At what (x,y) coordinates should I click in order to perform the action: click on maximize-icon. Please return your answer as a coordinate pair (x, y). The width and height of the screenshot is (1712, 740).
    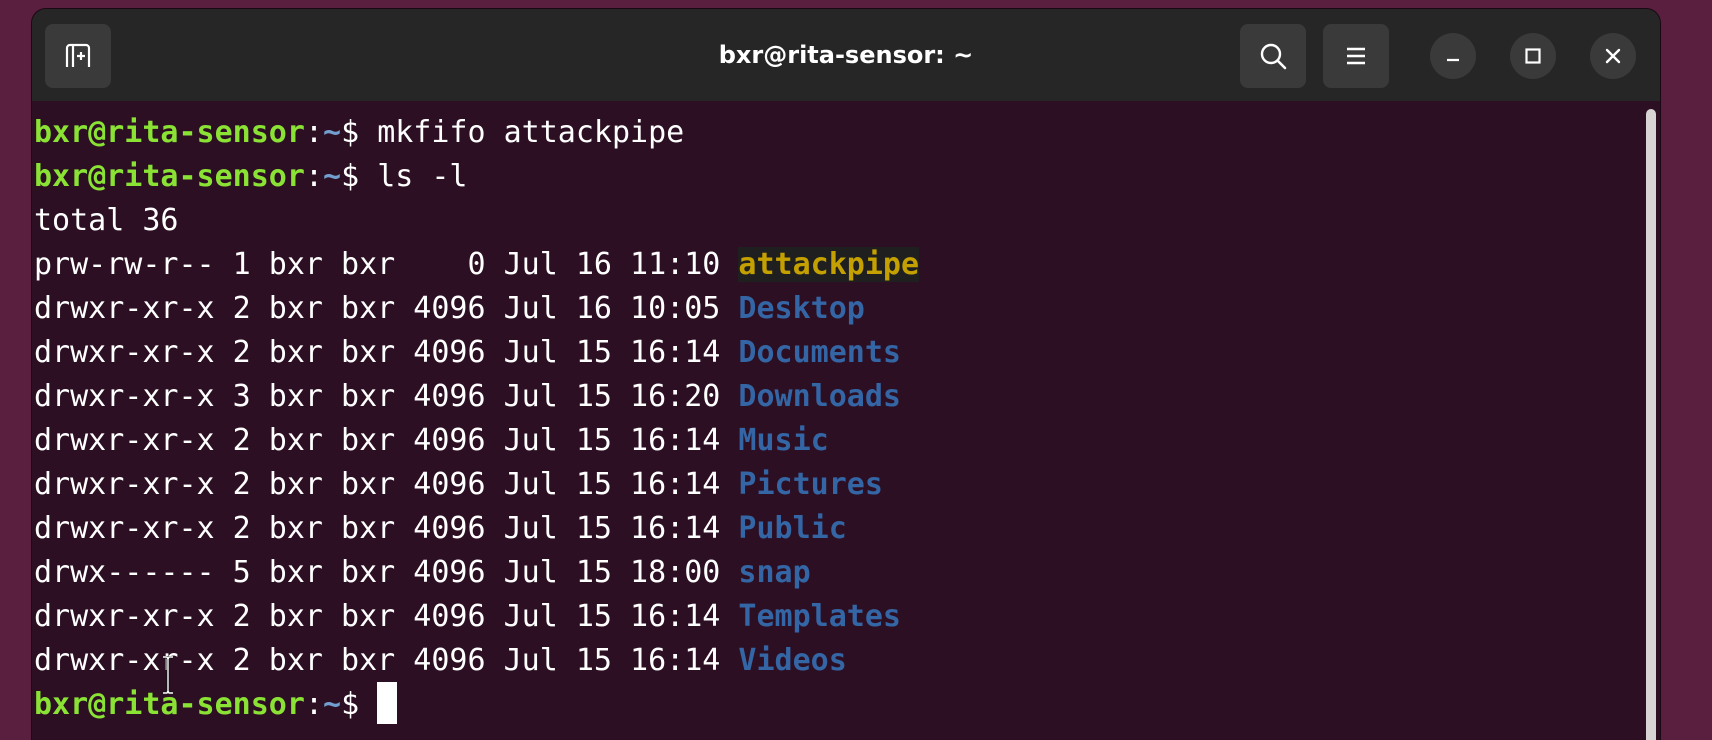
    Looking at the image, I should click on (1533, 56).